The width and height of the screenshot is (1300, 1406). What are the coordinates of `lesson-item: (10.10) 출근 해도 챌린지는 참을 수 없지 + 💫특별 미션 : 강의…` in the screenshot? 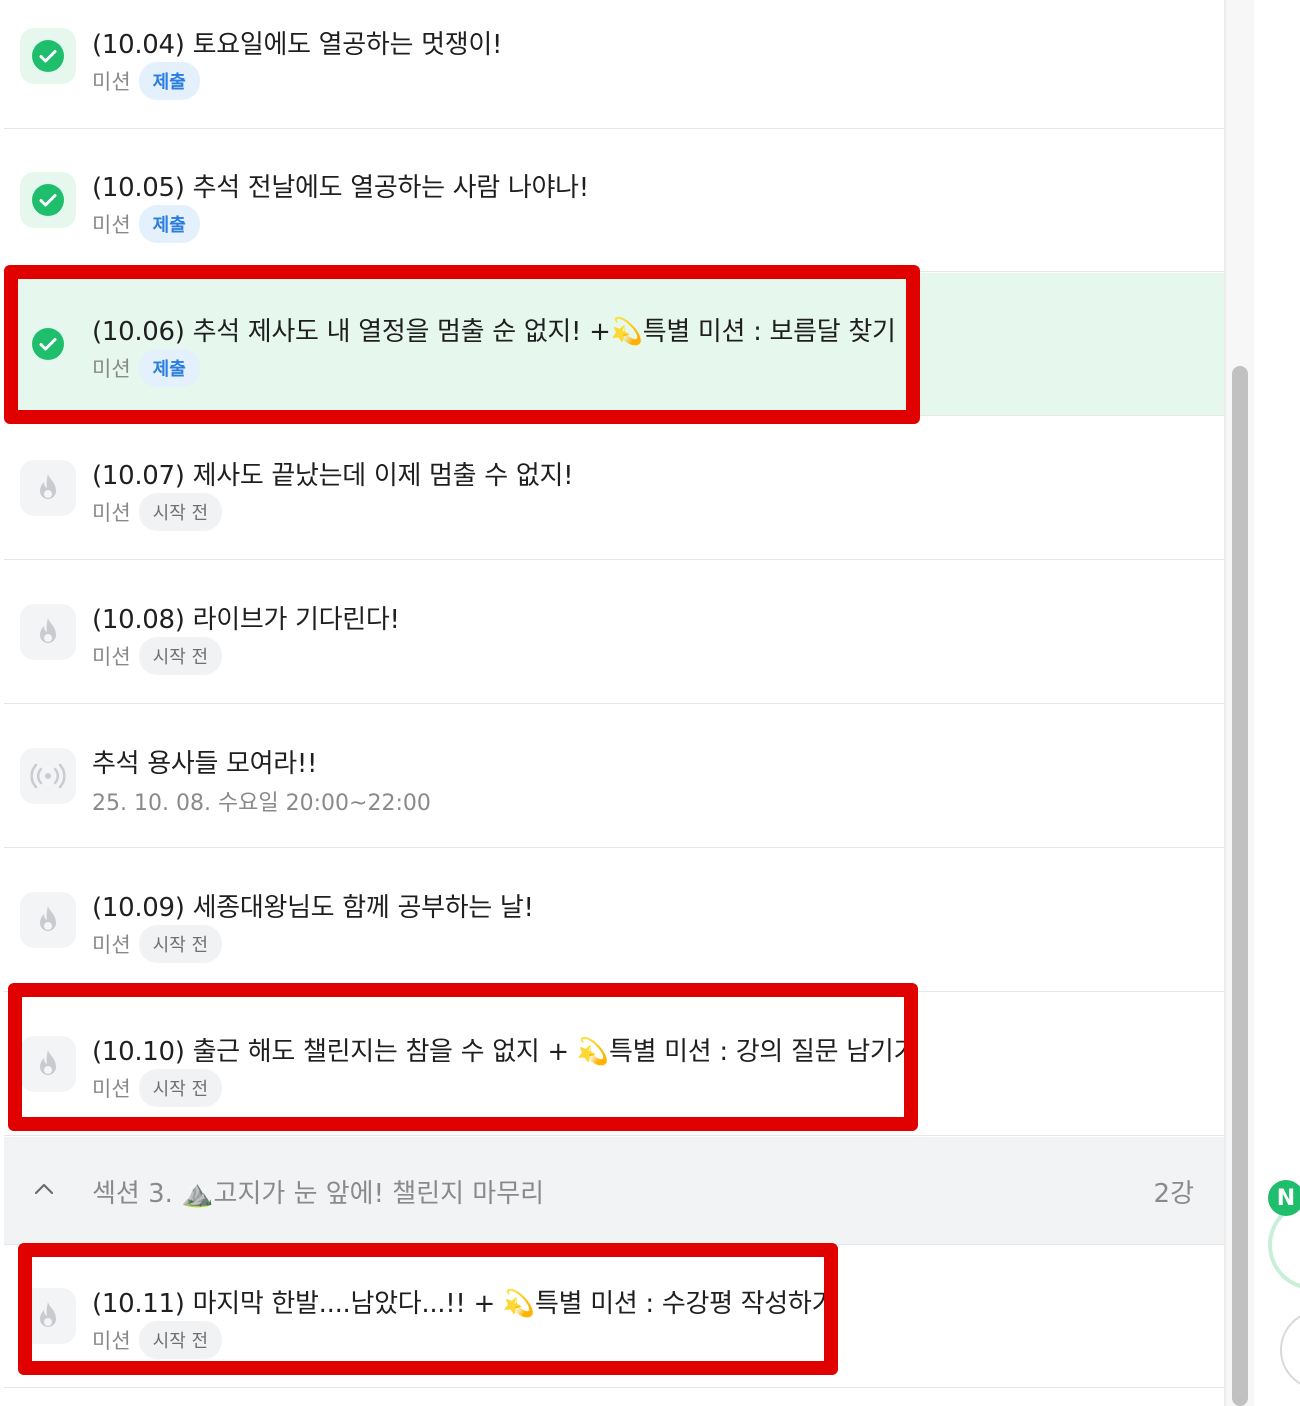 It's located at (614, 1064).